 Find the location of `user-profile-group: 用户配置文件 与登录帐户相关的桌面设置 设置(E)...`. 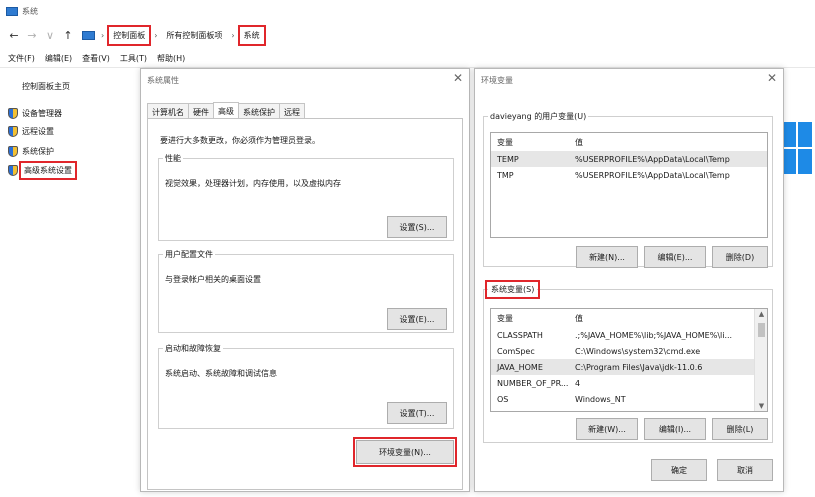

user-profile-group: 用户配置文件 与登录帐户相关的桌面设置 设置(E)... is located at coordinates (306, 291).